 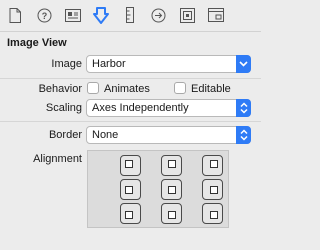 I want to click on editable-checkbox, so click(x=180, y=88).